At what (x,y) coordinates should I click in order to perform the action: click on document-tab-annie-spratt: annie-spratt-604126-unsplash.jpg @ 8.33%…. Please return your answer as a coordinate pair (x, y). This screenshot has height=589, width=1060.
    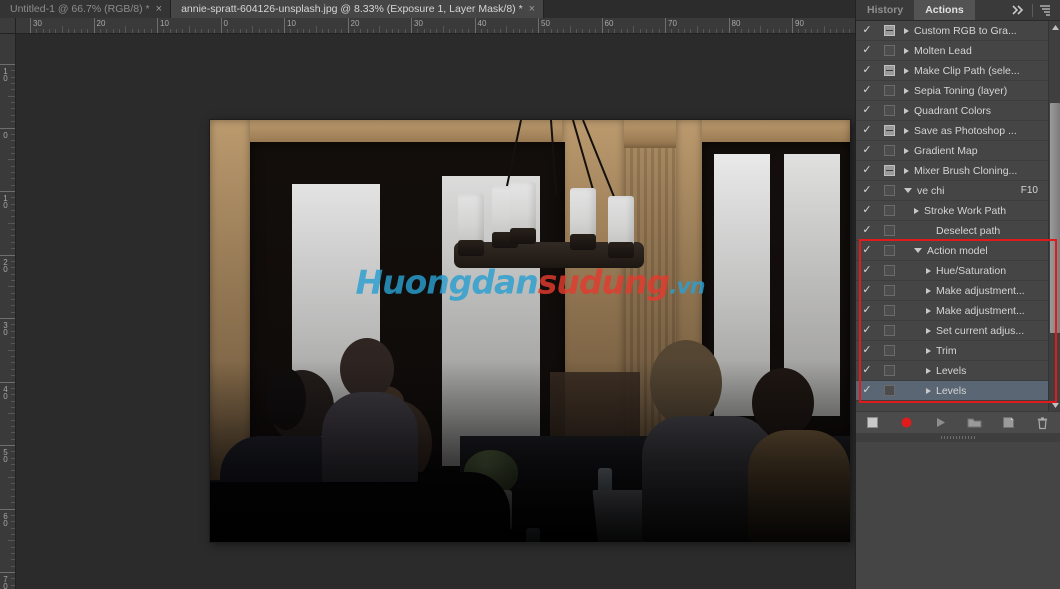
    Looking at the image, I should click on (358, 9).